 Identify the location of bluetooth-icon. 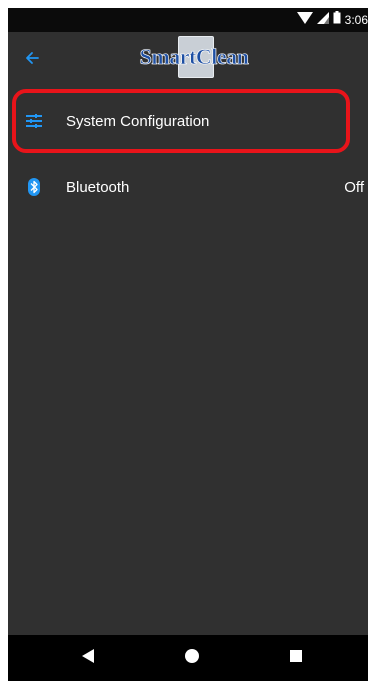
(34, 187).